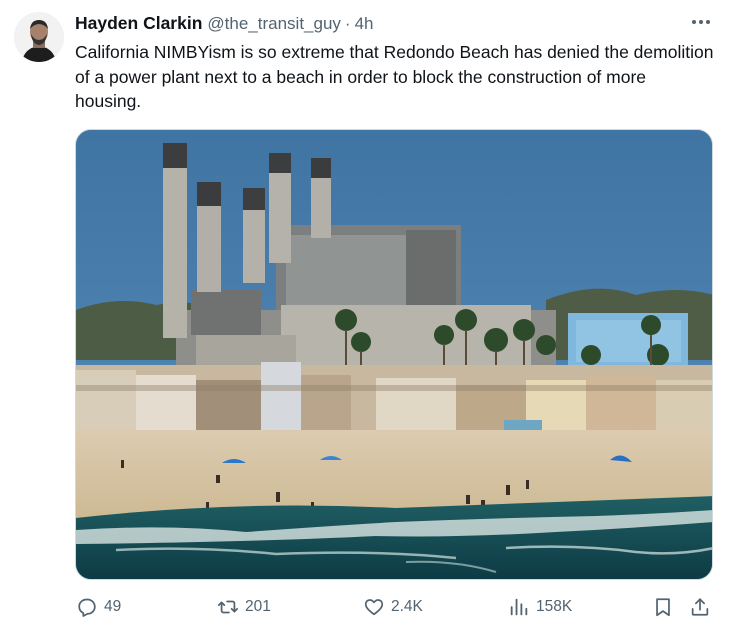 This screenshot has width=733, height=631. I want to click on heart-icon, so click(374, 607).